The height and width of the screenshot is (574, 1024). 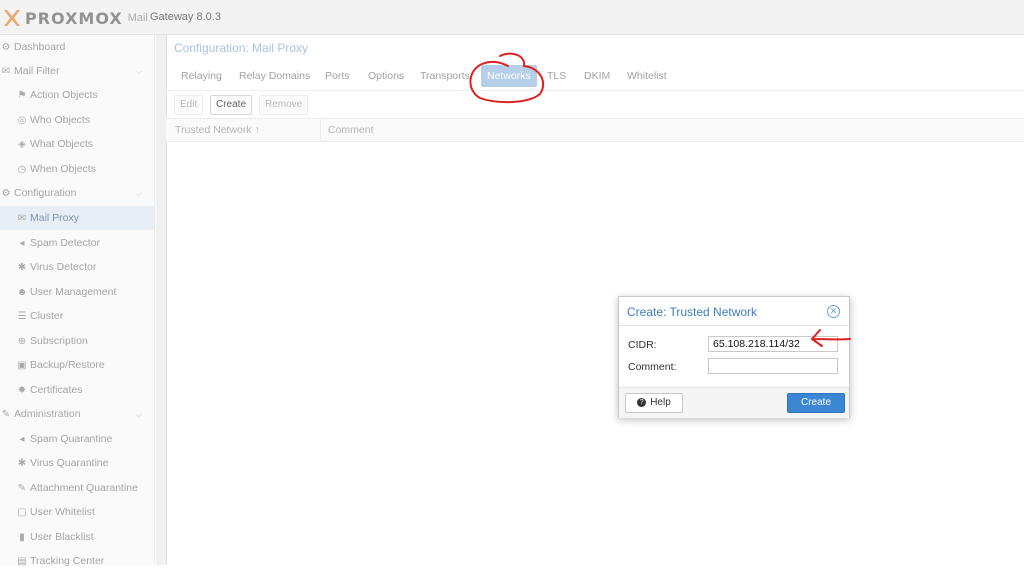 I want to click on tab-transports: Transports, so click(x=445, y=76).